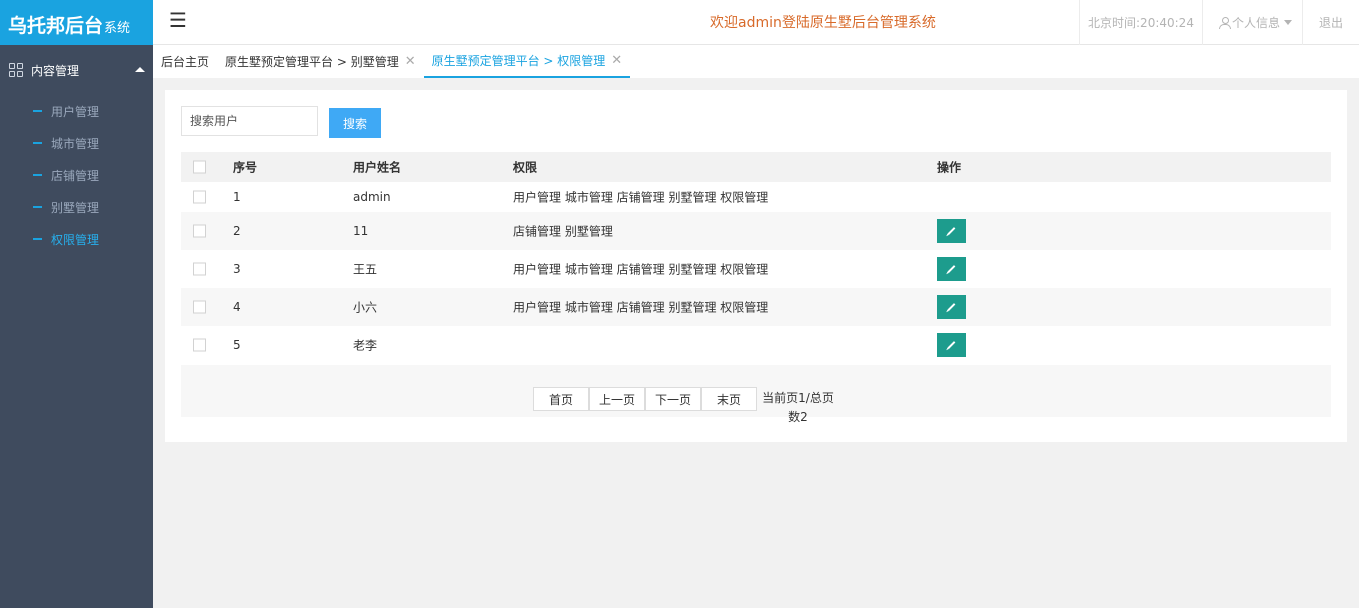  Describe the element at coordinates (1287, 22) in the screenshot. I see `caret-down-icon` at that location.